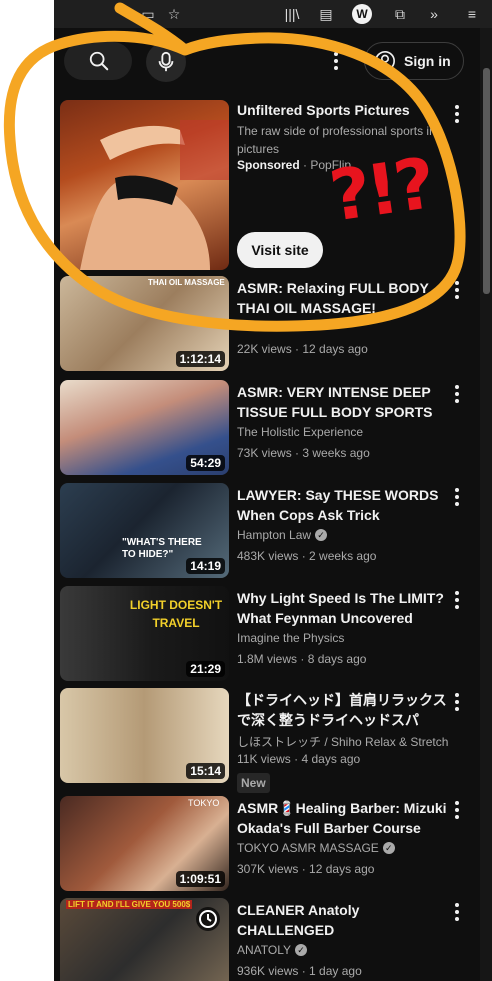 Image resolution: width=492 pixels, height=981 pixels. Describe the element at coordinates (144, 939) in the screenshot. I see `video-thumbnail: LIFT IT AND I'LL GIVE YOU 500$` at that location.